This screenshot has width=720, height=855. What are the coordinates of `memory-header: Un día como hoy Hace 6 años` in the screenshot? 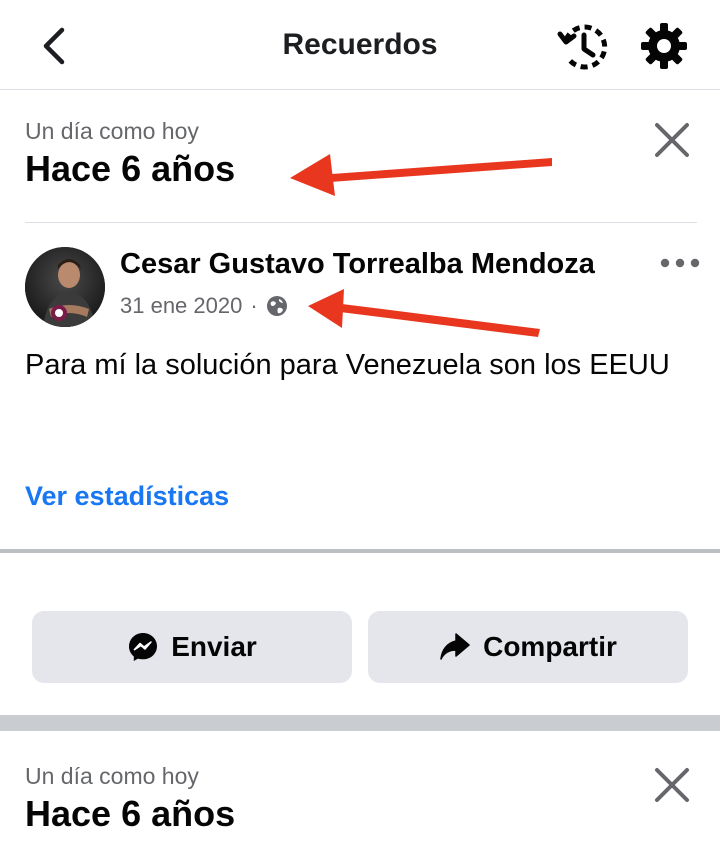 It's located at (360, 793).